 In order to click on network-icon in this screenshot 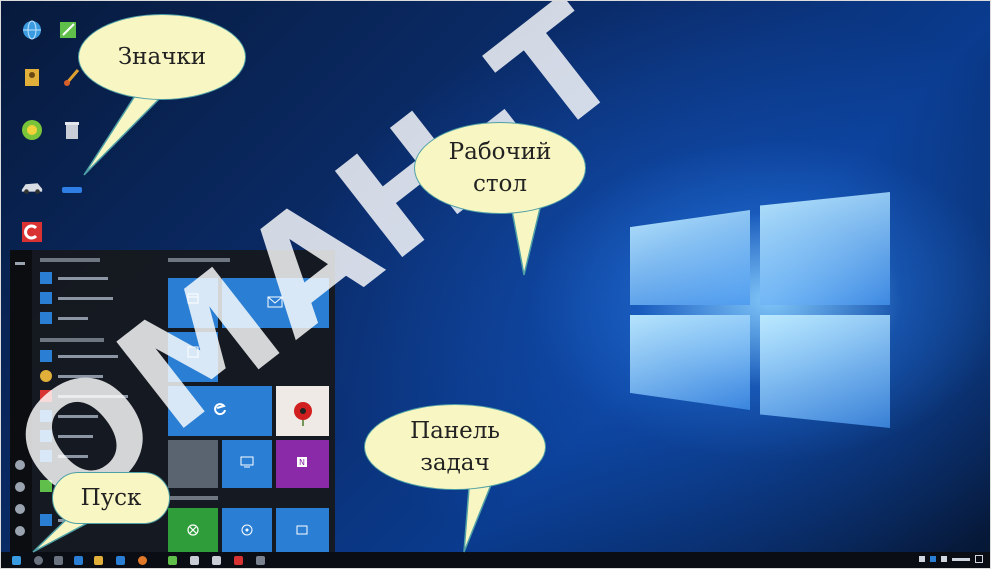, I will do `click(922, 559)`.